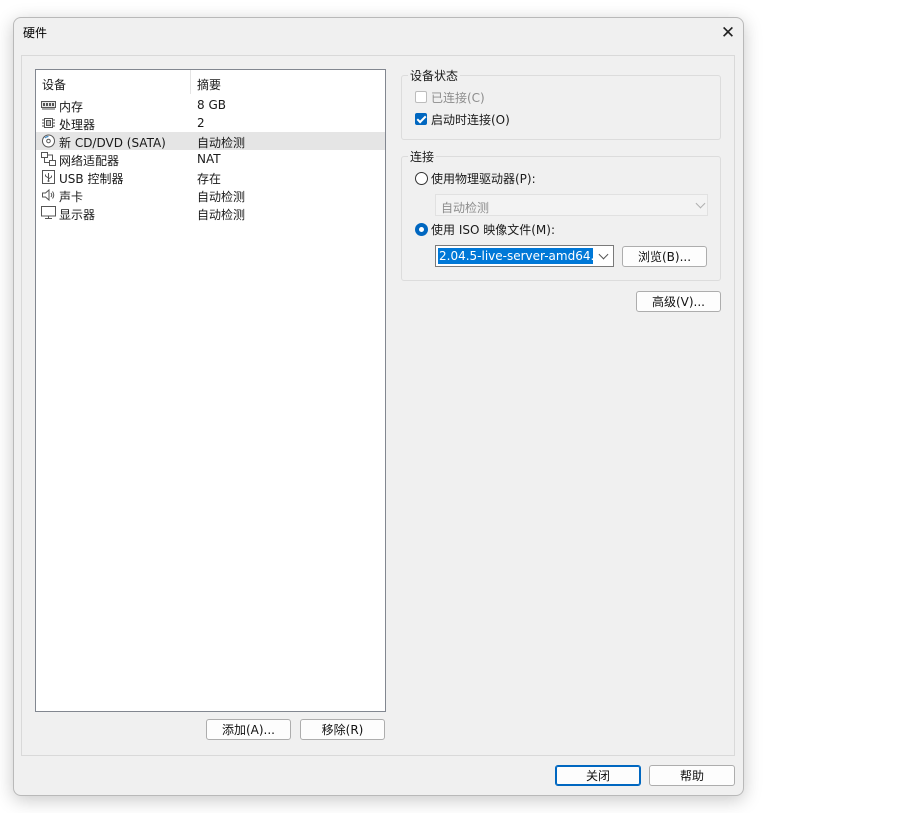  What do you see at coordinates (48, 141) in the screenshot?
I see `cd-dvd-icon` at bounding box center [48, 141].